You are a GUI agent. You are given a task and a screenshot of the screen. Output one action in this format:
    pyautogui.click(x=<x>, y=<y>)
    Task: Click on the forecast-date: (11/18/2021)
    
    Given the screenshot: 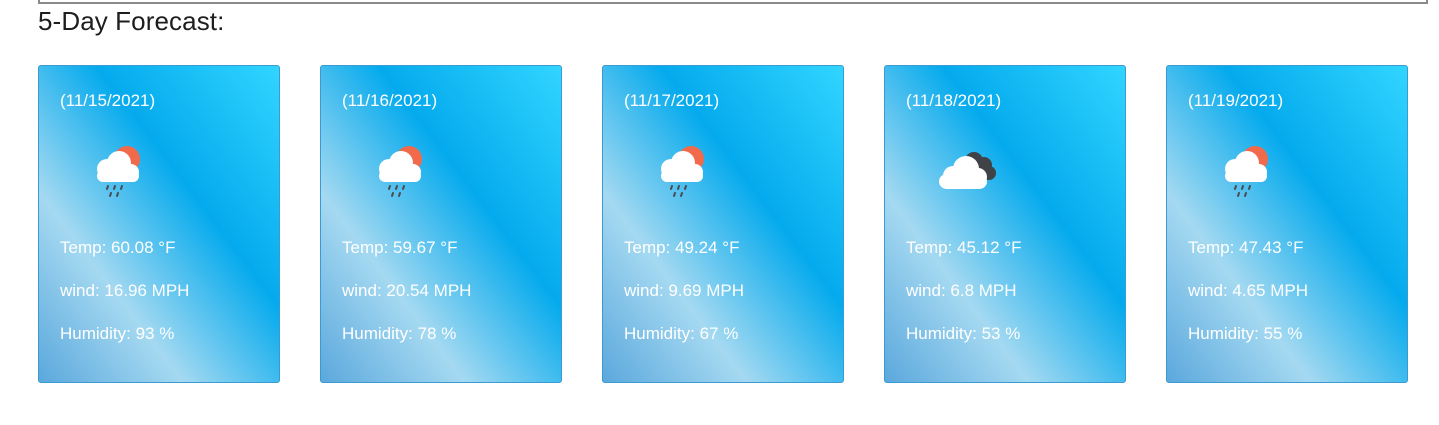 What is the action you would take?
    pyautogui.click(x=954, y=100)
    